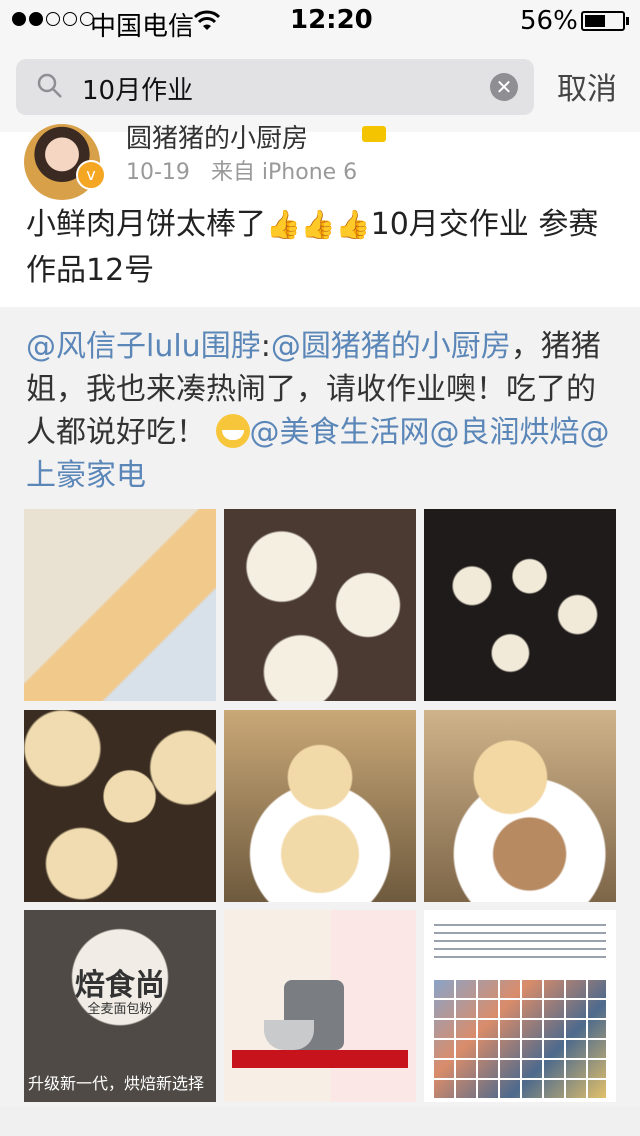 This screenshot has width=640, height=1136. I want to click on text-lines-graphic, so click(520, 938).